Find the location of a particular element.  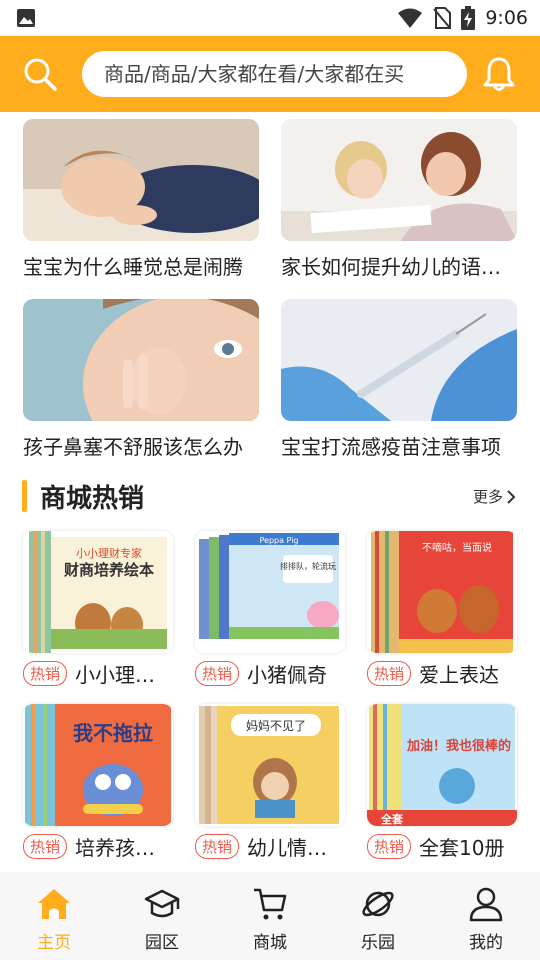

article-title: 家长如何提升幼儿的语言能力 is located at coordinates (399, 265).